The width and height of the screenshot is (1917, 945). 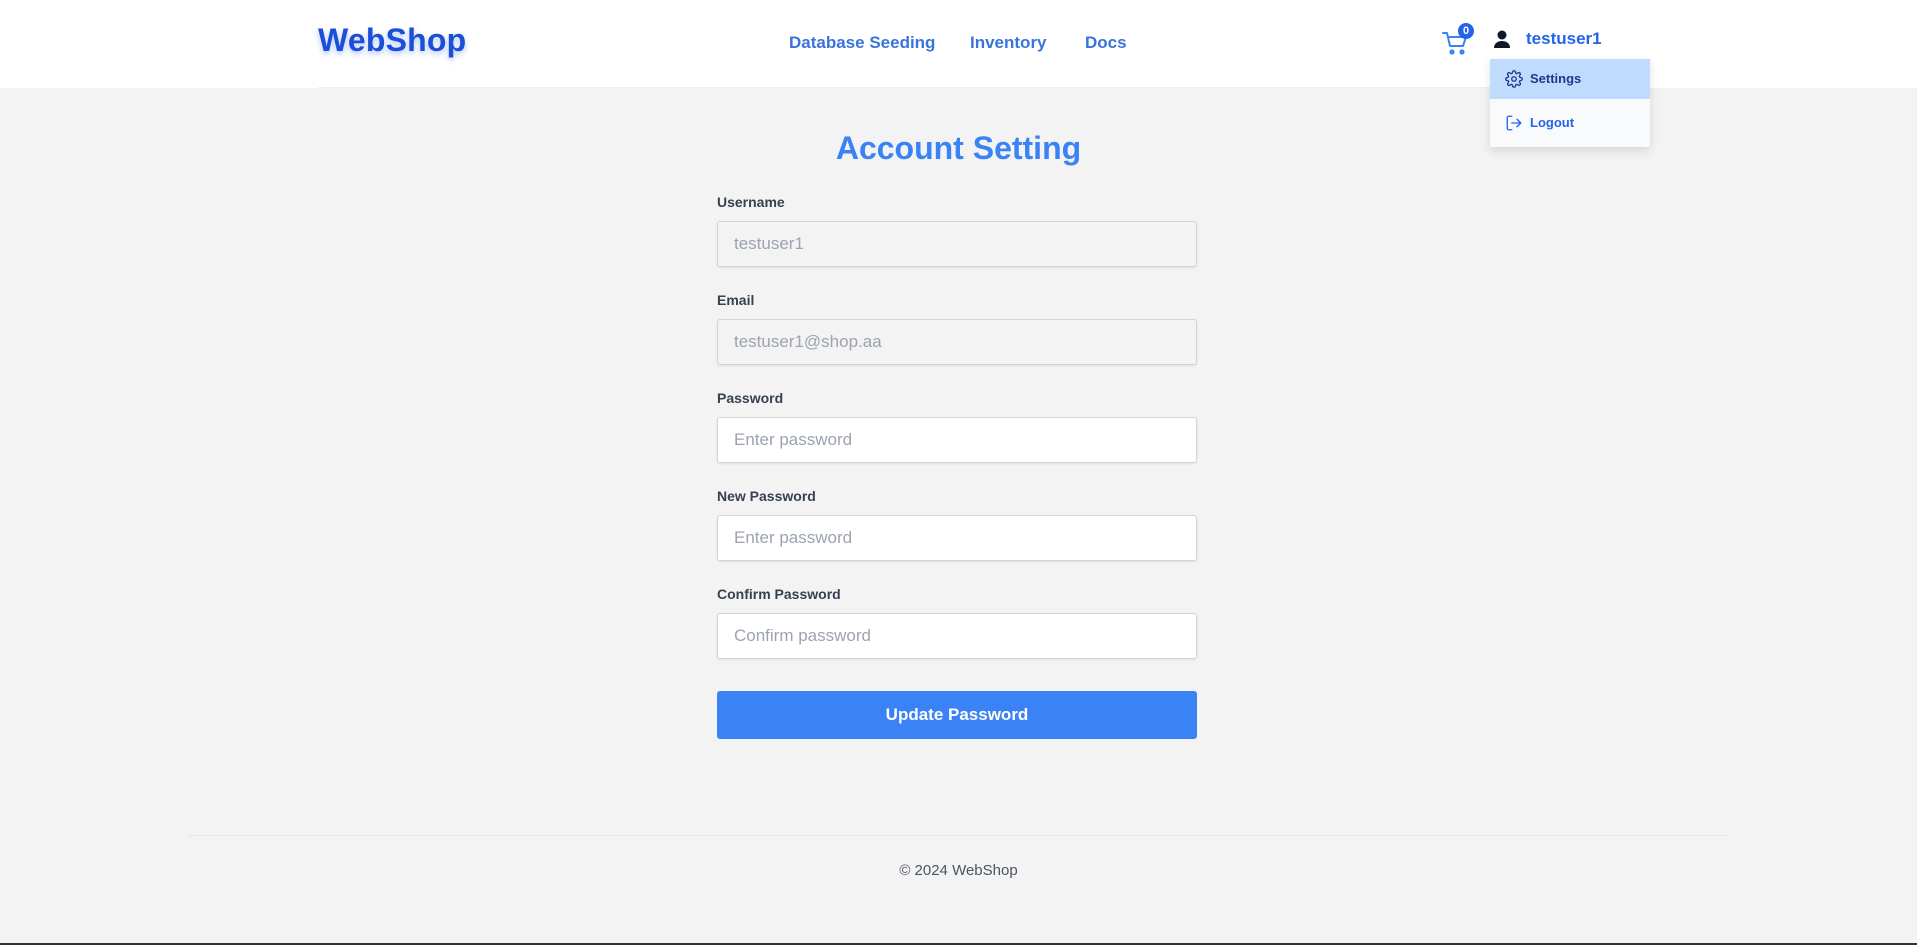 I want to click on password-field, so click(x=957, y=440).